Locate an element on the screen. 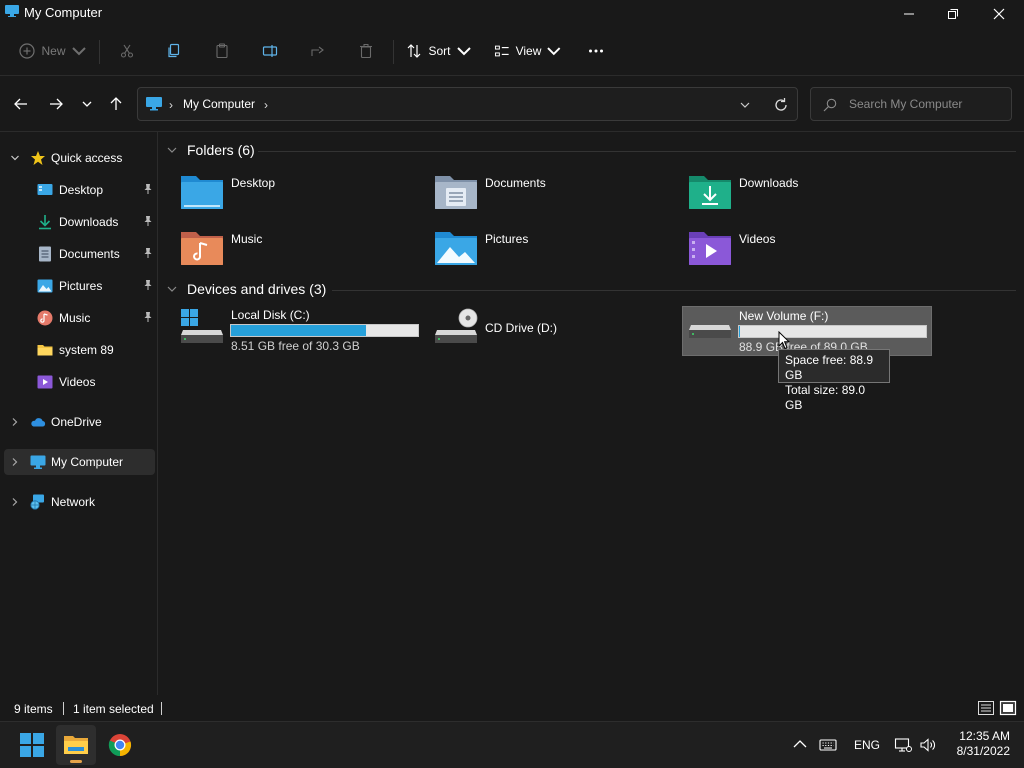 This screenshot has height=768, width=1024. copy-icon is located at coordinates (174, 50).